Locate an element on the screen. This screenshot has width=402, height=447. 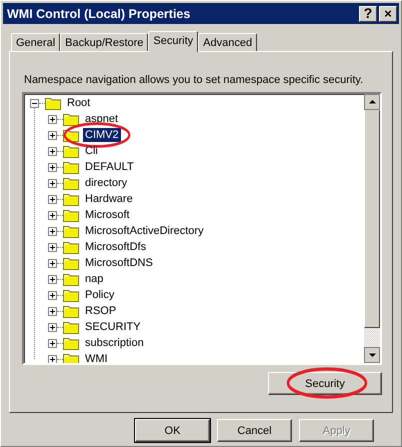
window-title: WMI Control (Local) Properties is located at coordinates (98, 13).